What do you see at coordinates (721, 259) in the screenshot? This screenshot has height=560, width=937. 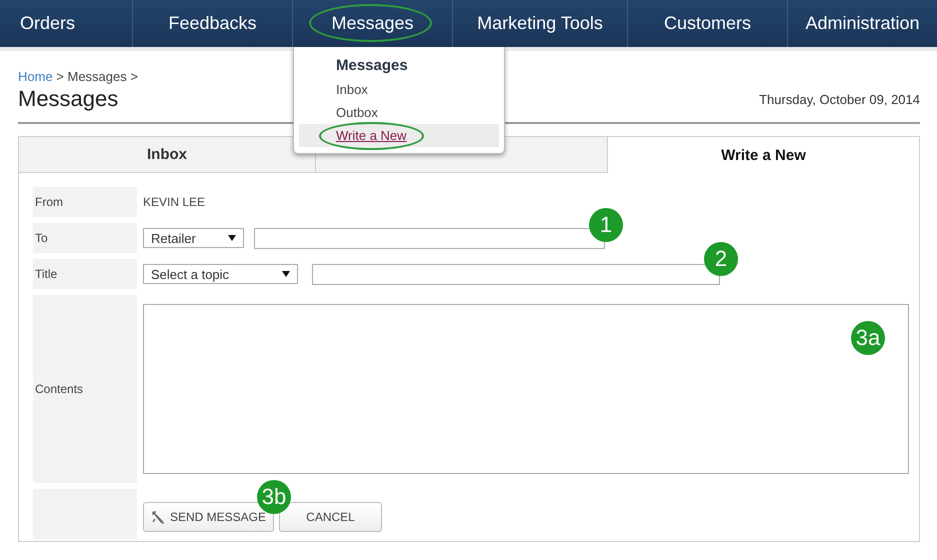 I see `step-badge: 2` at bounding box center [721, 259].